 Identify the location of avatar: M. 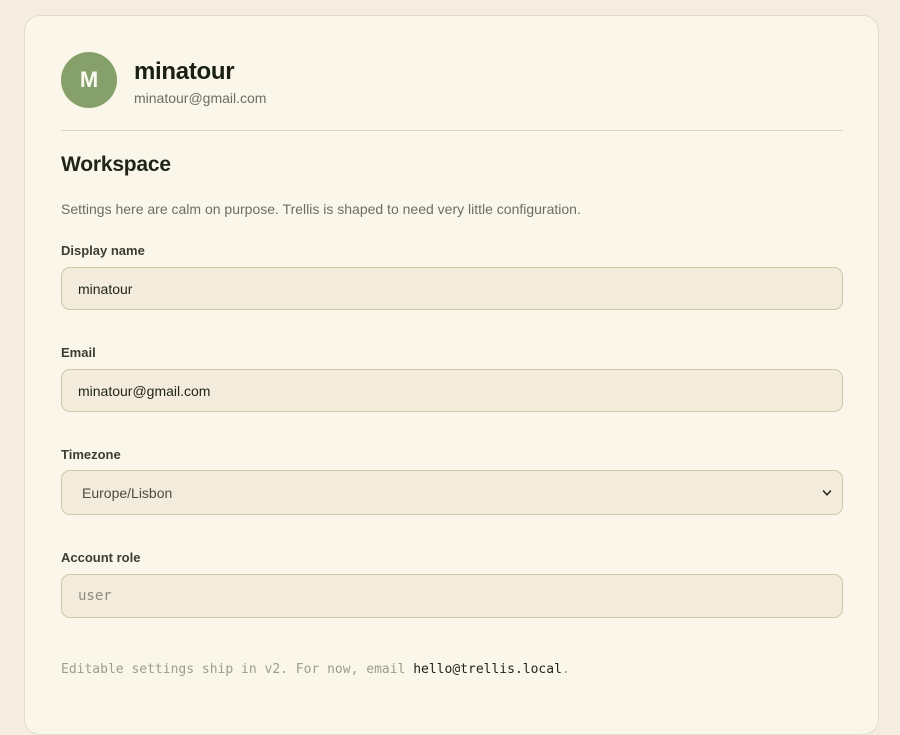
(89, 80).